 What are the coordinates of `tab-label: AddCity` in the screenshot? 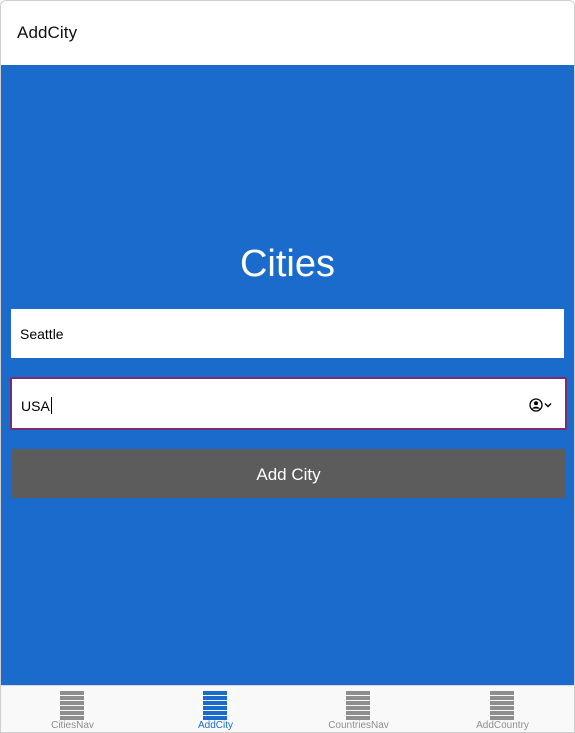 It's located at (215, 725).